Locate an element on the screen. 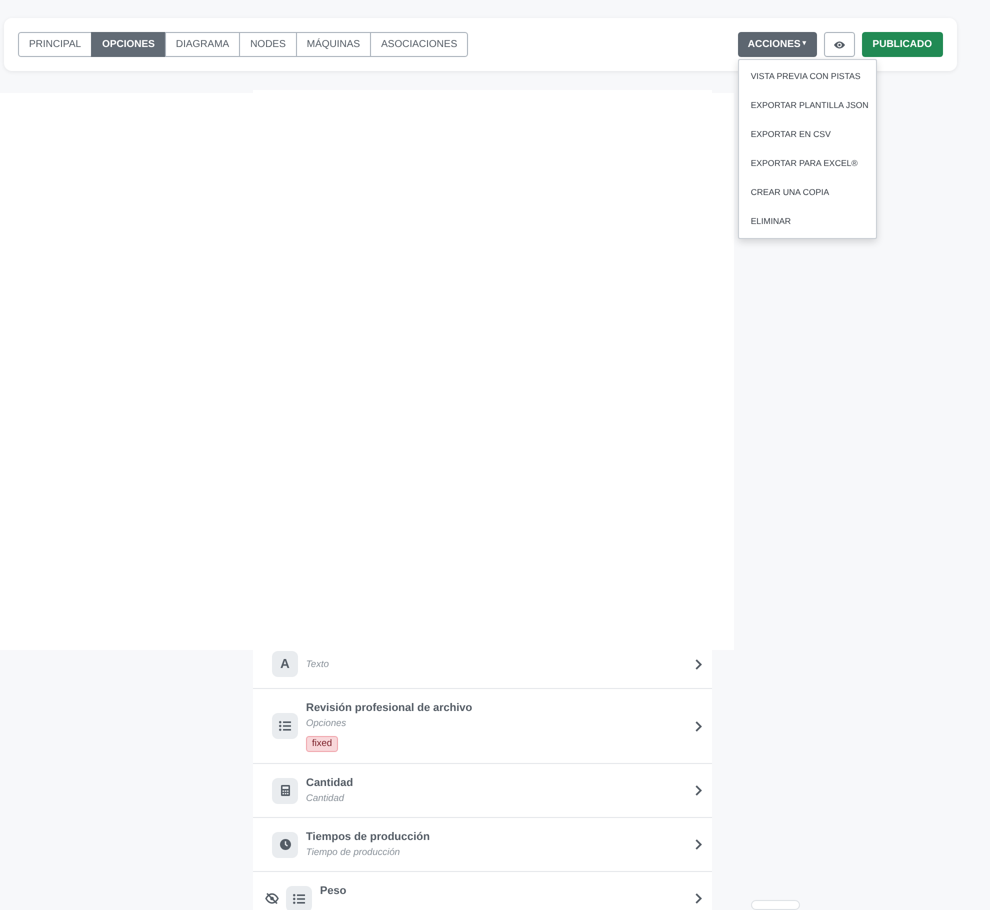 This screenshot has height=910, width=990. tab: MÁQUINAS is located at coordinates (334, 44).